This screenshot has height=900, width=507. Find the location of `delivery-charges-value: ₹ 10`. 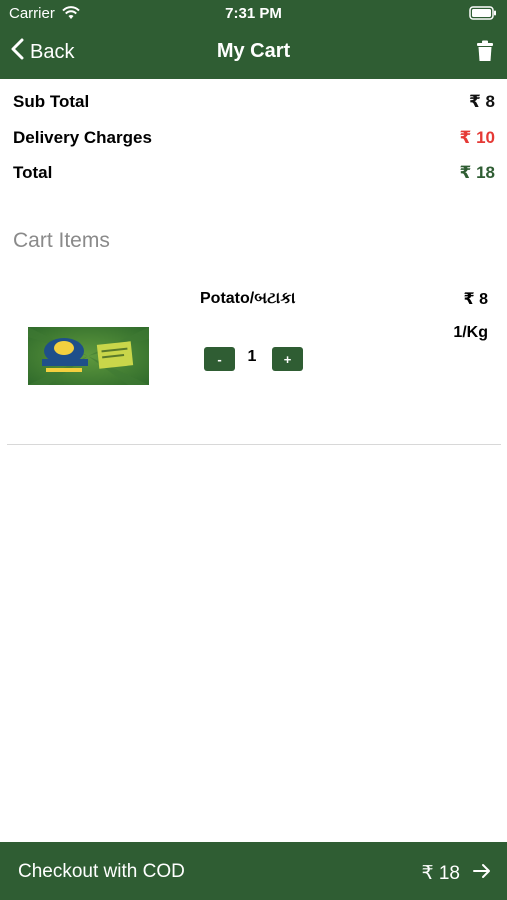

delivery-charges-value: ₹ 10 is located at coordinates (477, 137).